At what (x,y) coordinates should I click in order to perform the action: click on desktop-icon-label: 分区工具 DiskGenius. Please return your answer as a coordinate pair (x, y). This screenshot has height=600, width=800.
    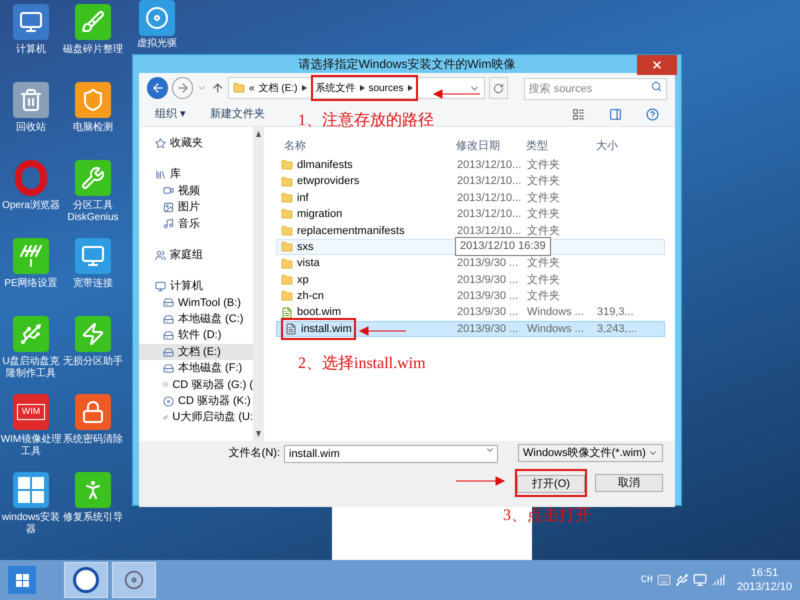
    Looking at the image, I should click on (93, 212).